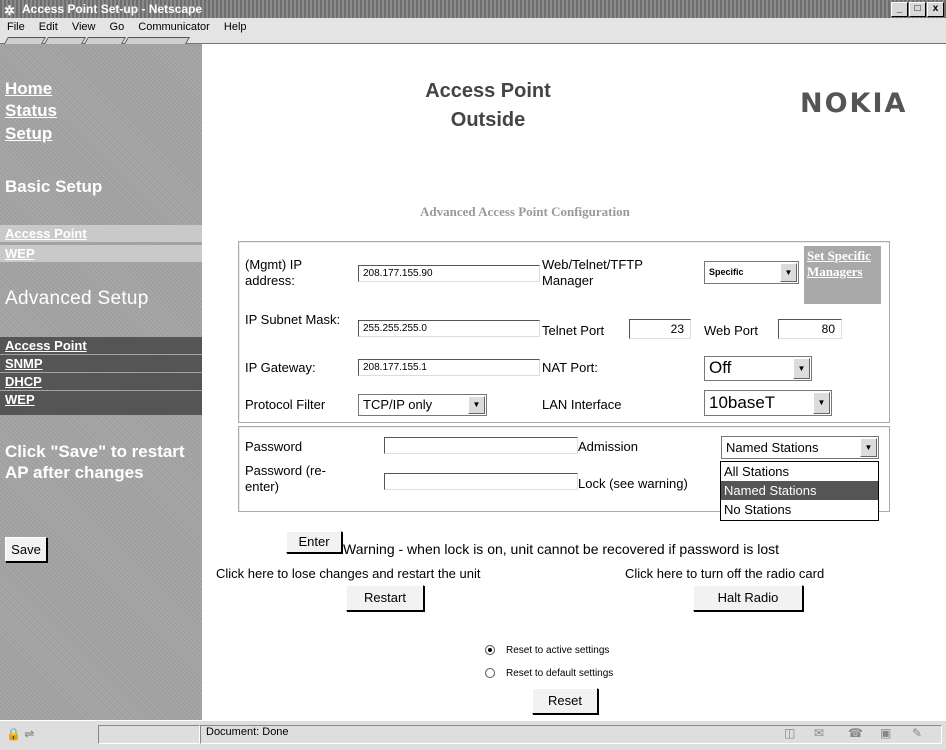 This screenshot has width=946, height=750. What do you see at coordinates (633, 483) in the screenshot?
I see `lock-label: Lock (see warning)` at bounding box center [633, 483].